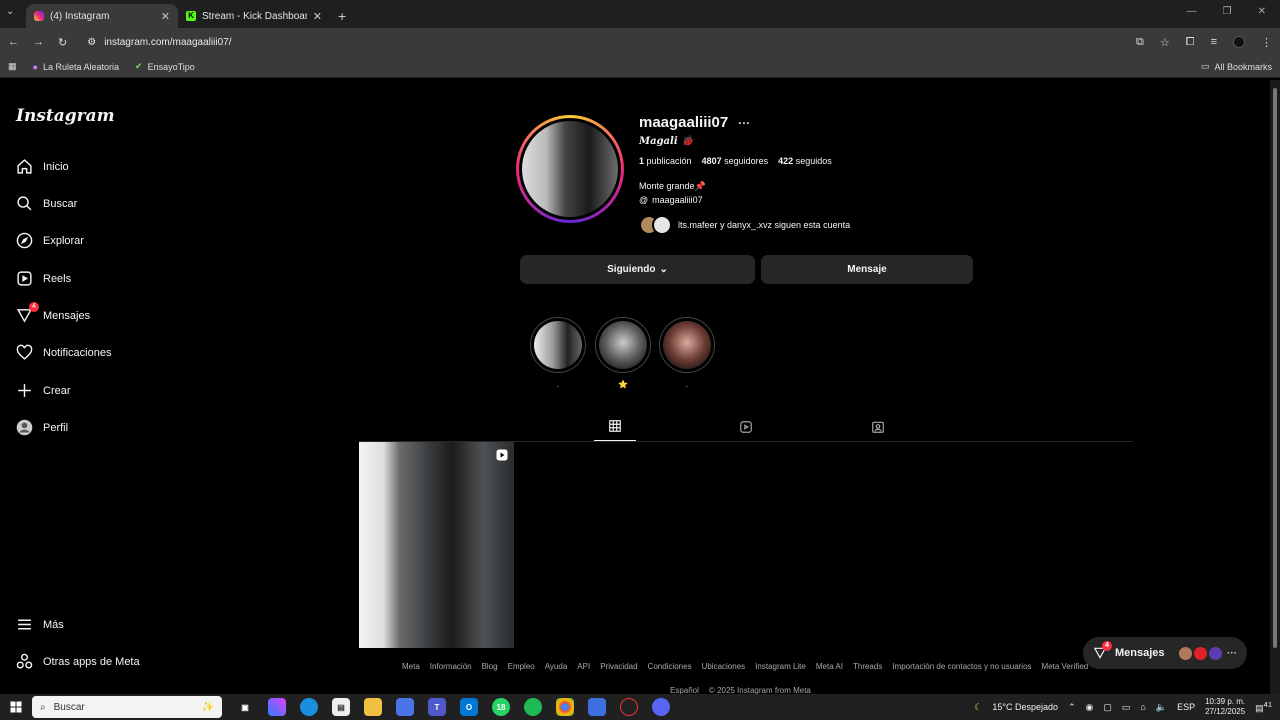 The width and height of the screenshot is (1280, 720). What do you see at coordinates (724, 666) in the screenshot?
I see `footer-link: Ubicaciones` at bounding box center [724, 666].